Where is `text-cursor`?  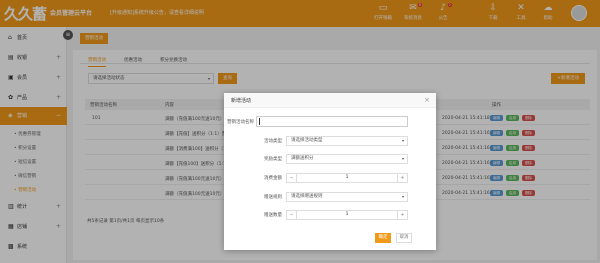
text-cursor is located at coordinates (259, 121).